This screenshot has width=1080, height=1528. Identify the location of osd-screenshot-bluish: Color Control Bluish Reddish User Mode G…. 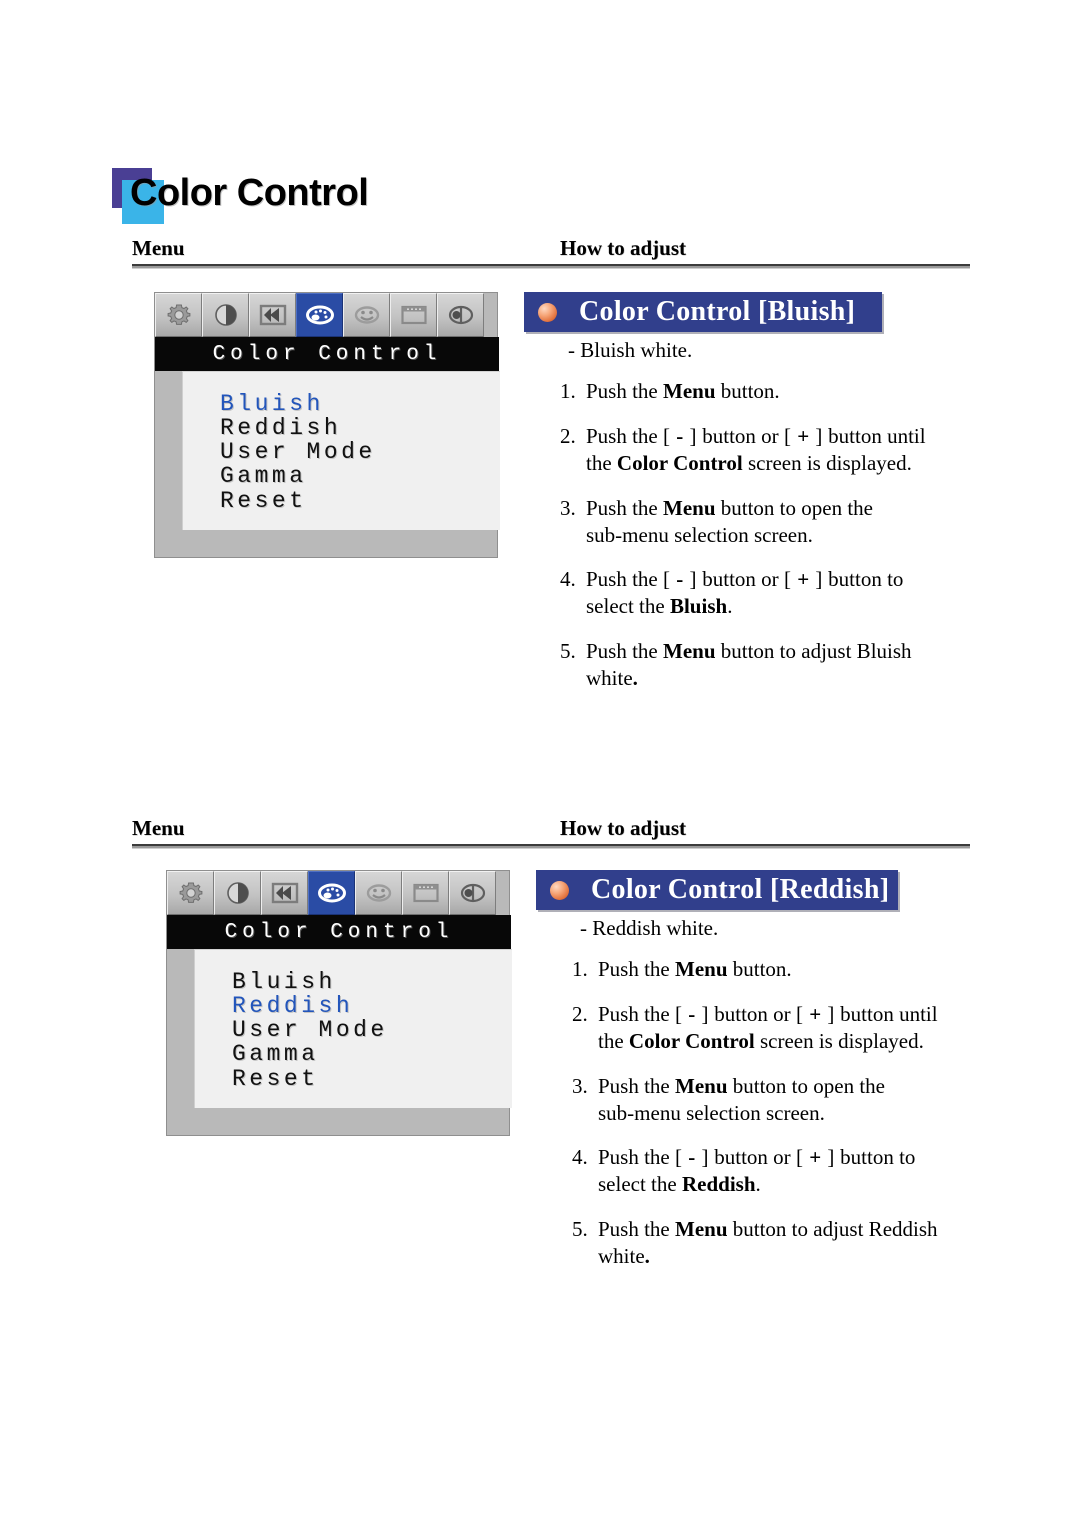
(327, 425).